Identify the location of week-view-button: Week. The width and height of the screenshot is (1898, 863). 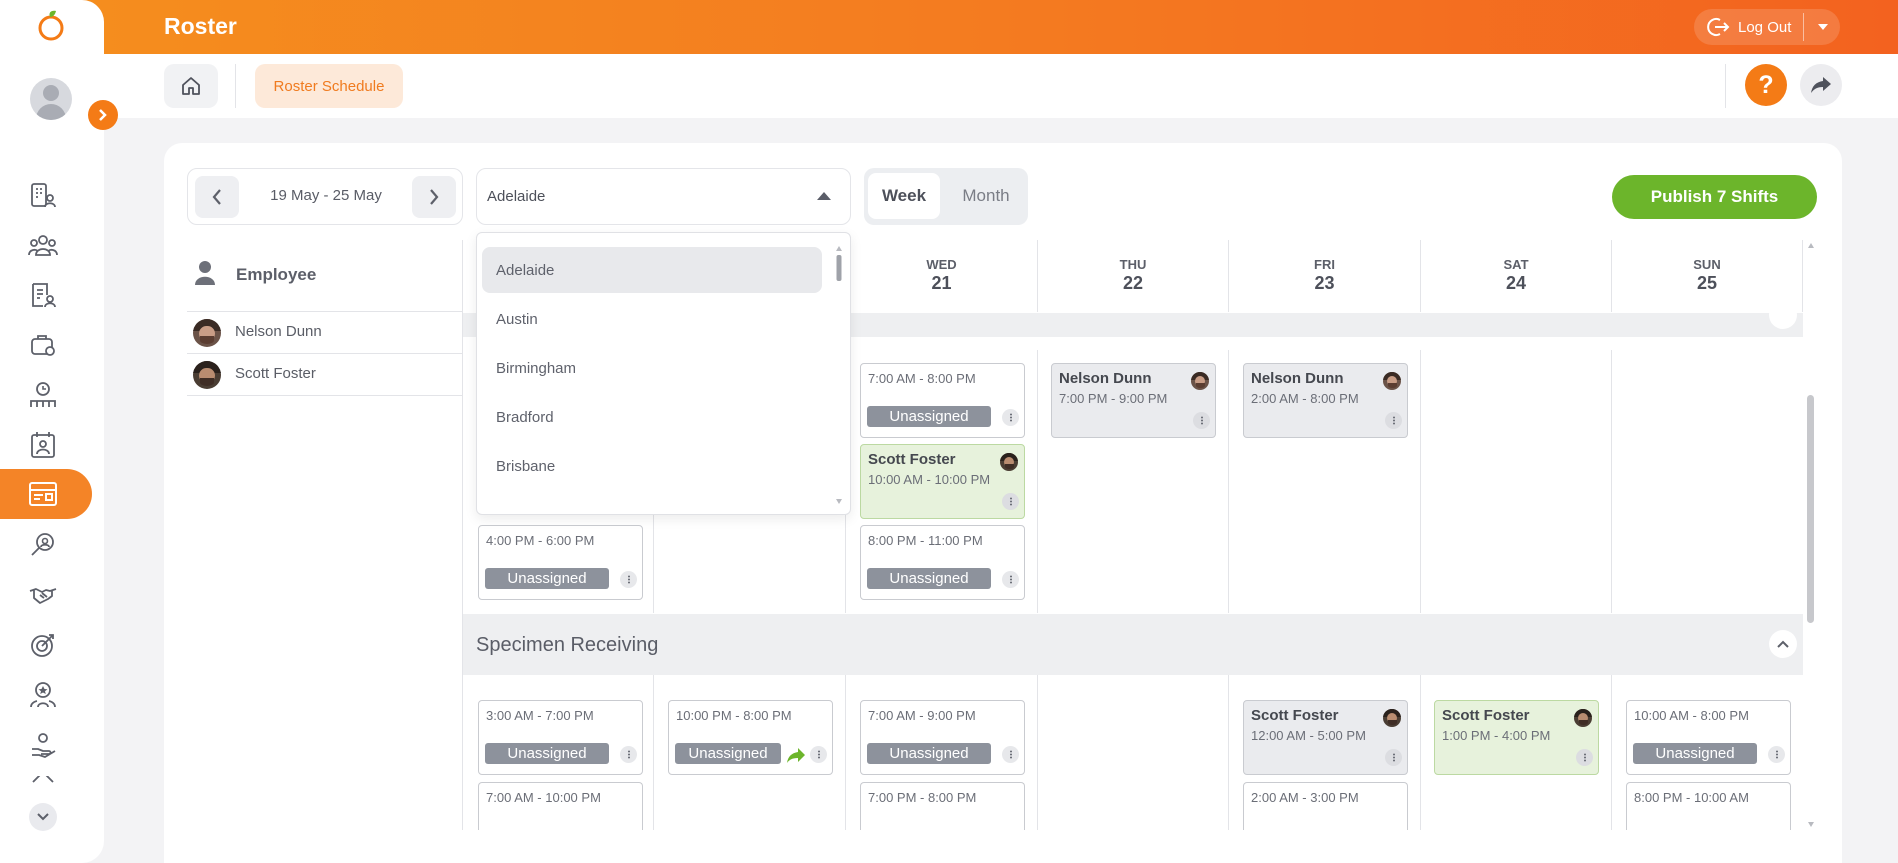
(904, 196).